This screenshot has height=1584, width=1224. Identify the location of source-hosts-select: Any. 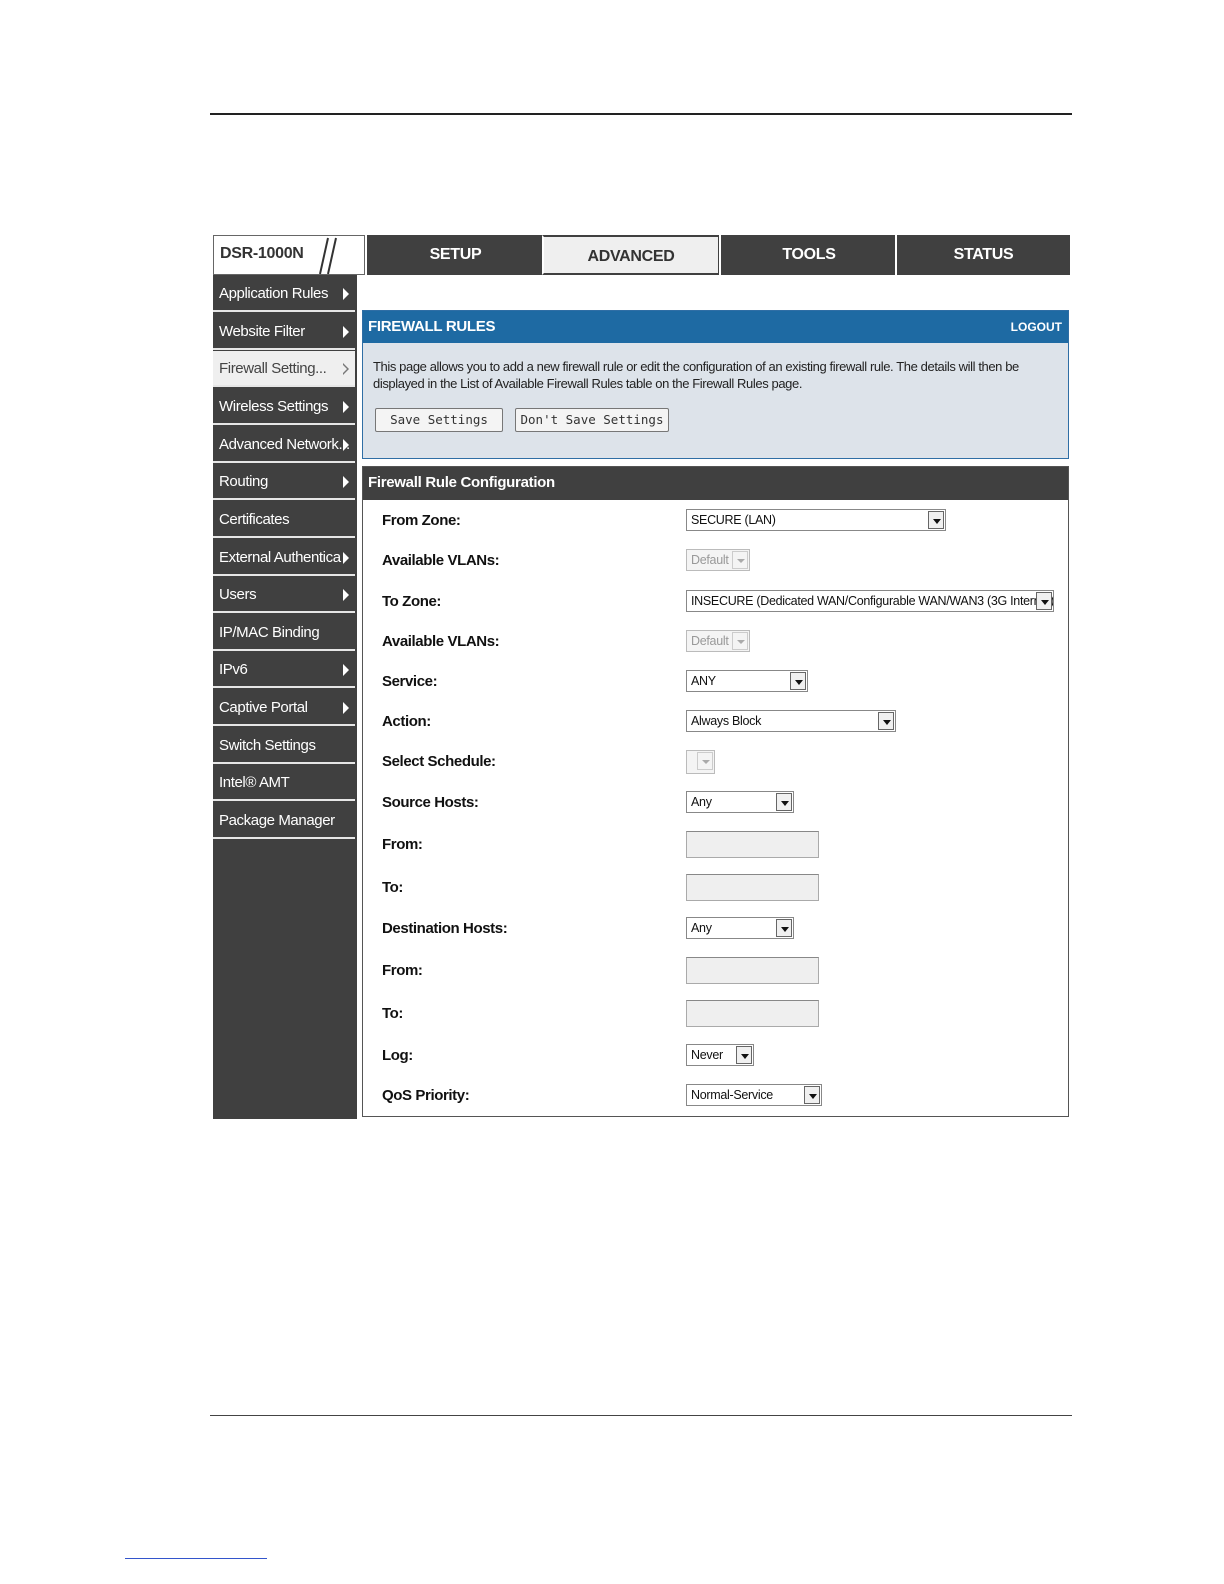
(740, 802).